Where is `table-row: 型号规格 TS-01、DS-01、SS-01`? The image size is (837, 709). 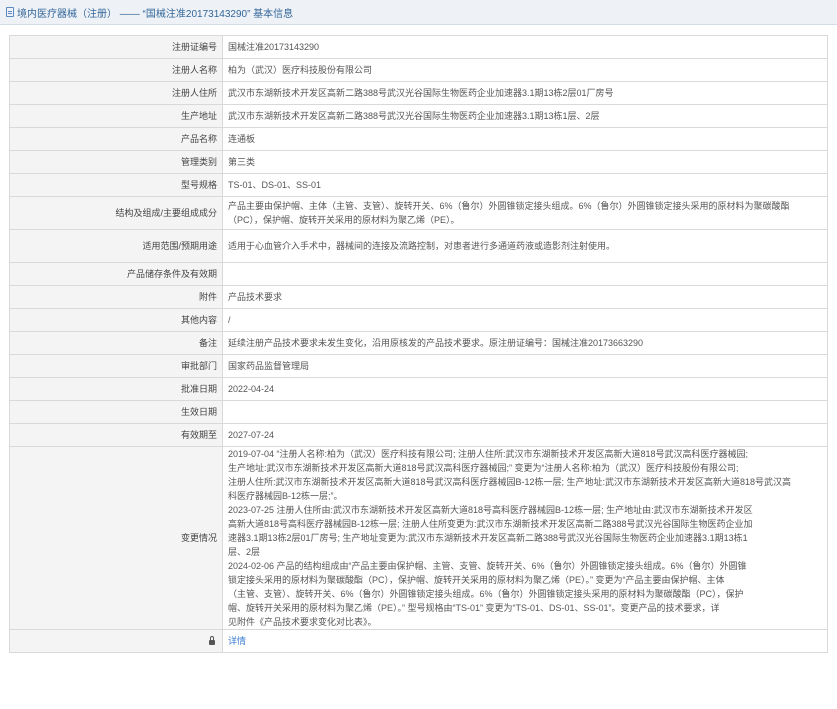
table-row: 型号规格 TS-01、DS-01、SS-01 is located at coordinates (418, 185).